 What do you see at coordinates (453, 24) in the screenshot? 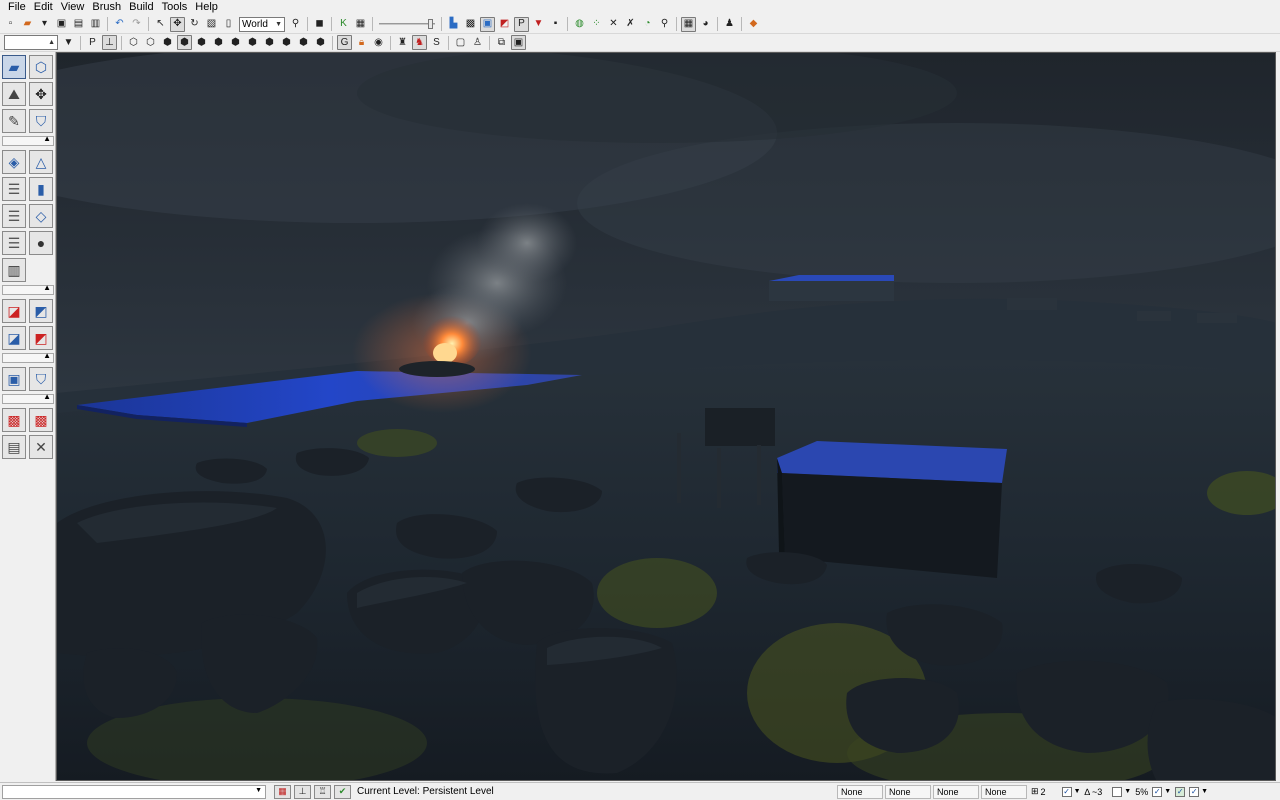
I see `build-geometry-icon: ▙` at bounding box center [453, 24].